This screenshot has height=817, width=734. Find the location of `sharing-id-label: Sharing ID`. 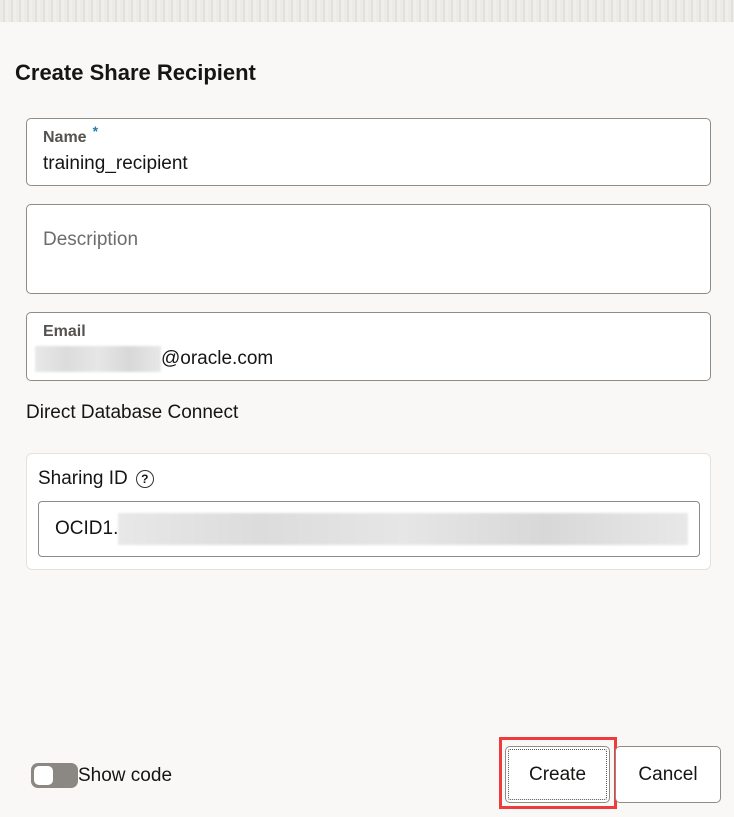

sharing-id-label: Sharing ID is located at coordinates (83, 478).